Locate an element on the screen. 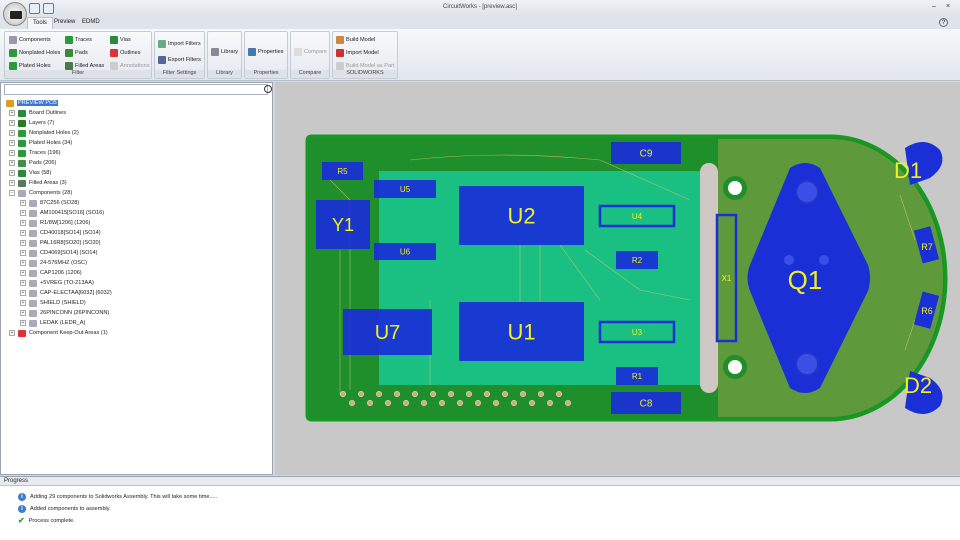  components-filter: Components is located at coordinates (30, 40).